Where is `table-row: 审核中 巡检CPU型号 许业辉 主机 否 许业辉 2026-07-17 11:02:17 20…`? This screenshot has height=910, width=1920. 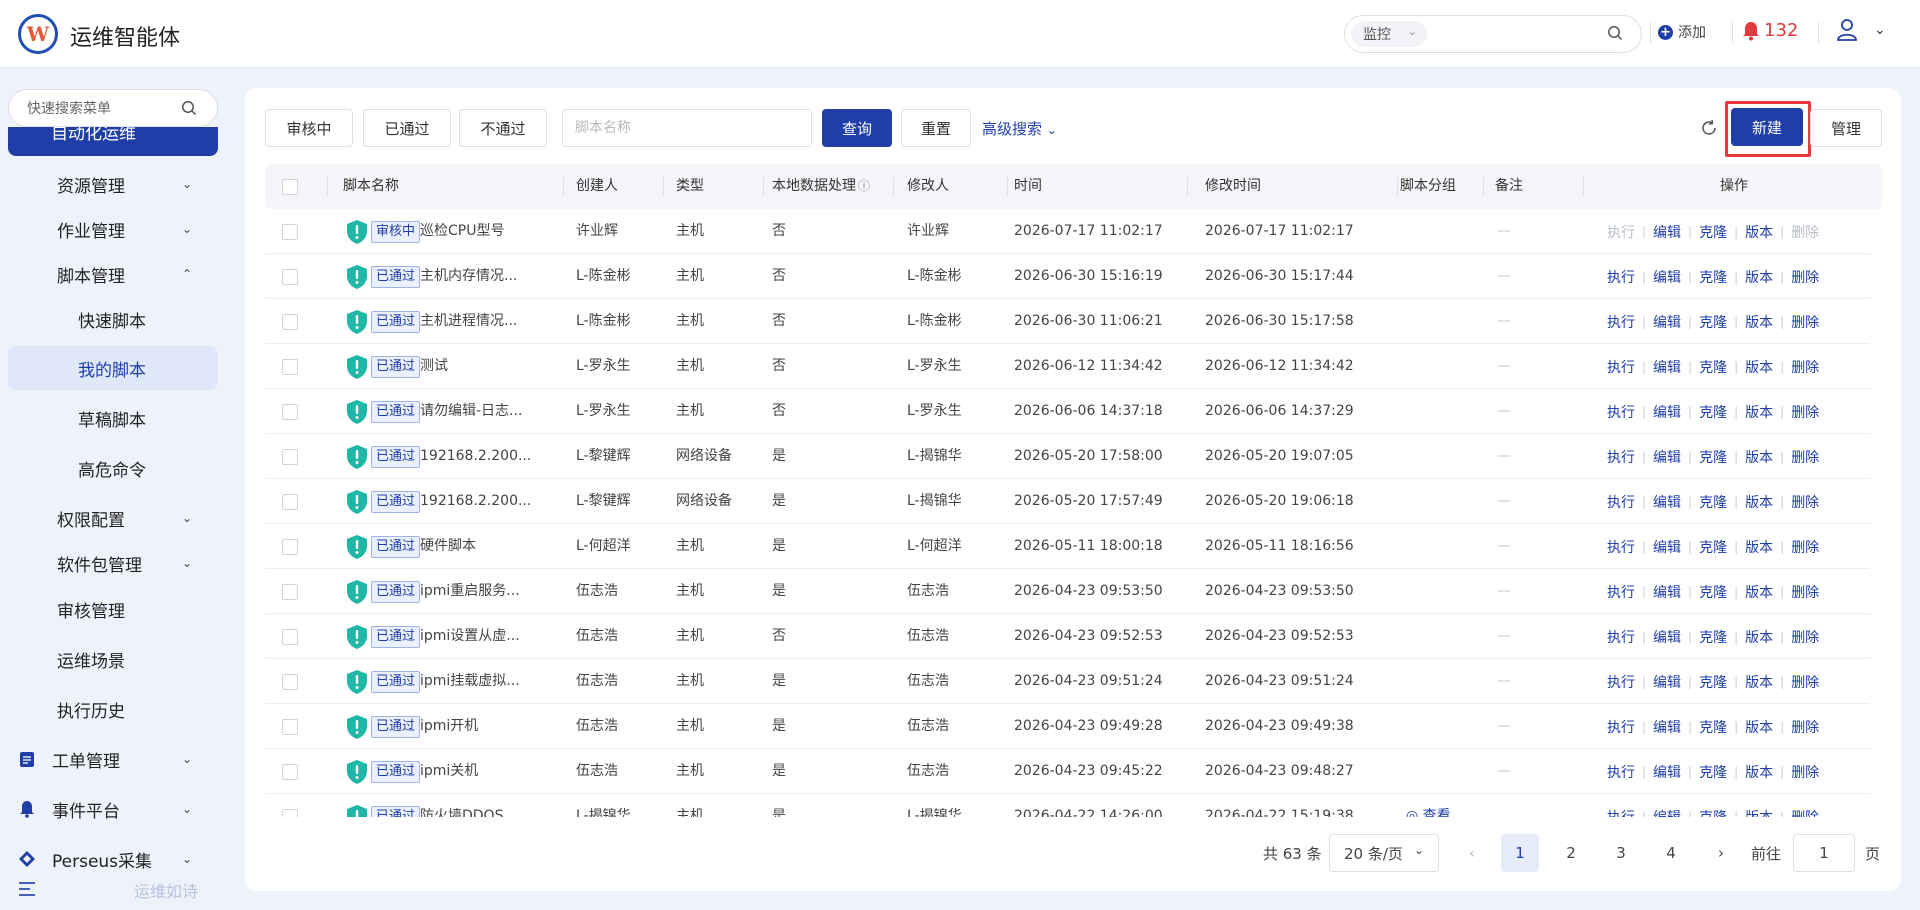
table-row: 审核中 巡检CPU型号 许业辉 主机 否 许业辉 2026-07-17 11:02:17 20… is located at coordinates (1067, 231).